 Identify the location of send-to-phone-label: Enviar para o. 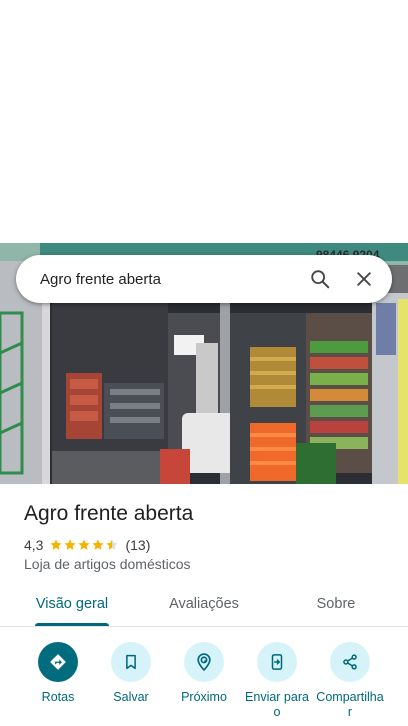
(277, 704).